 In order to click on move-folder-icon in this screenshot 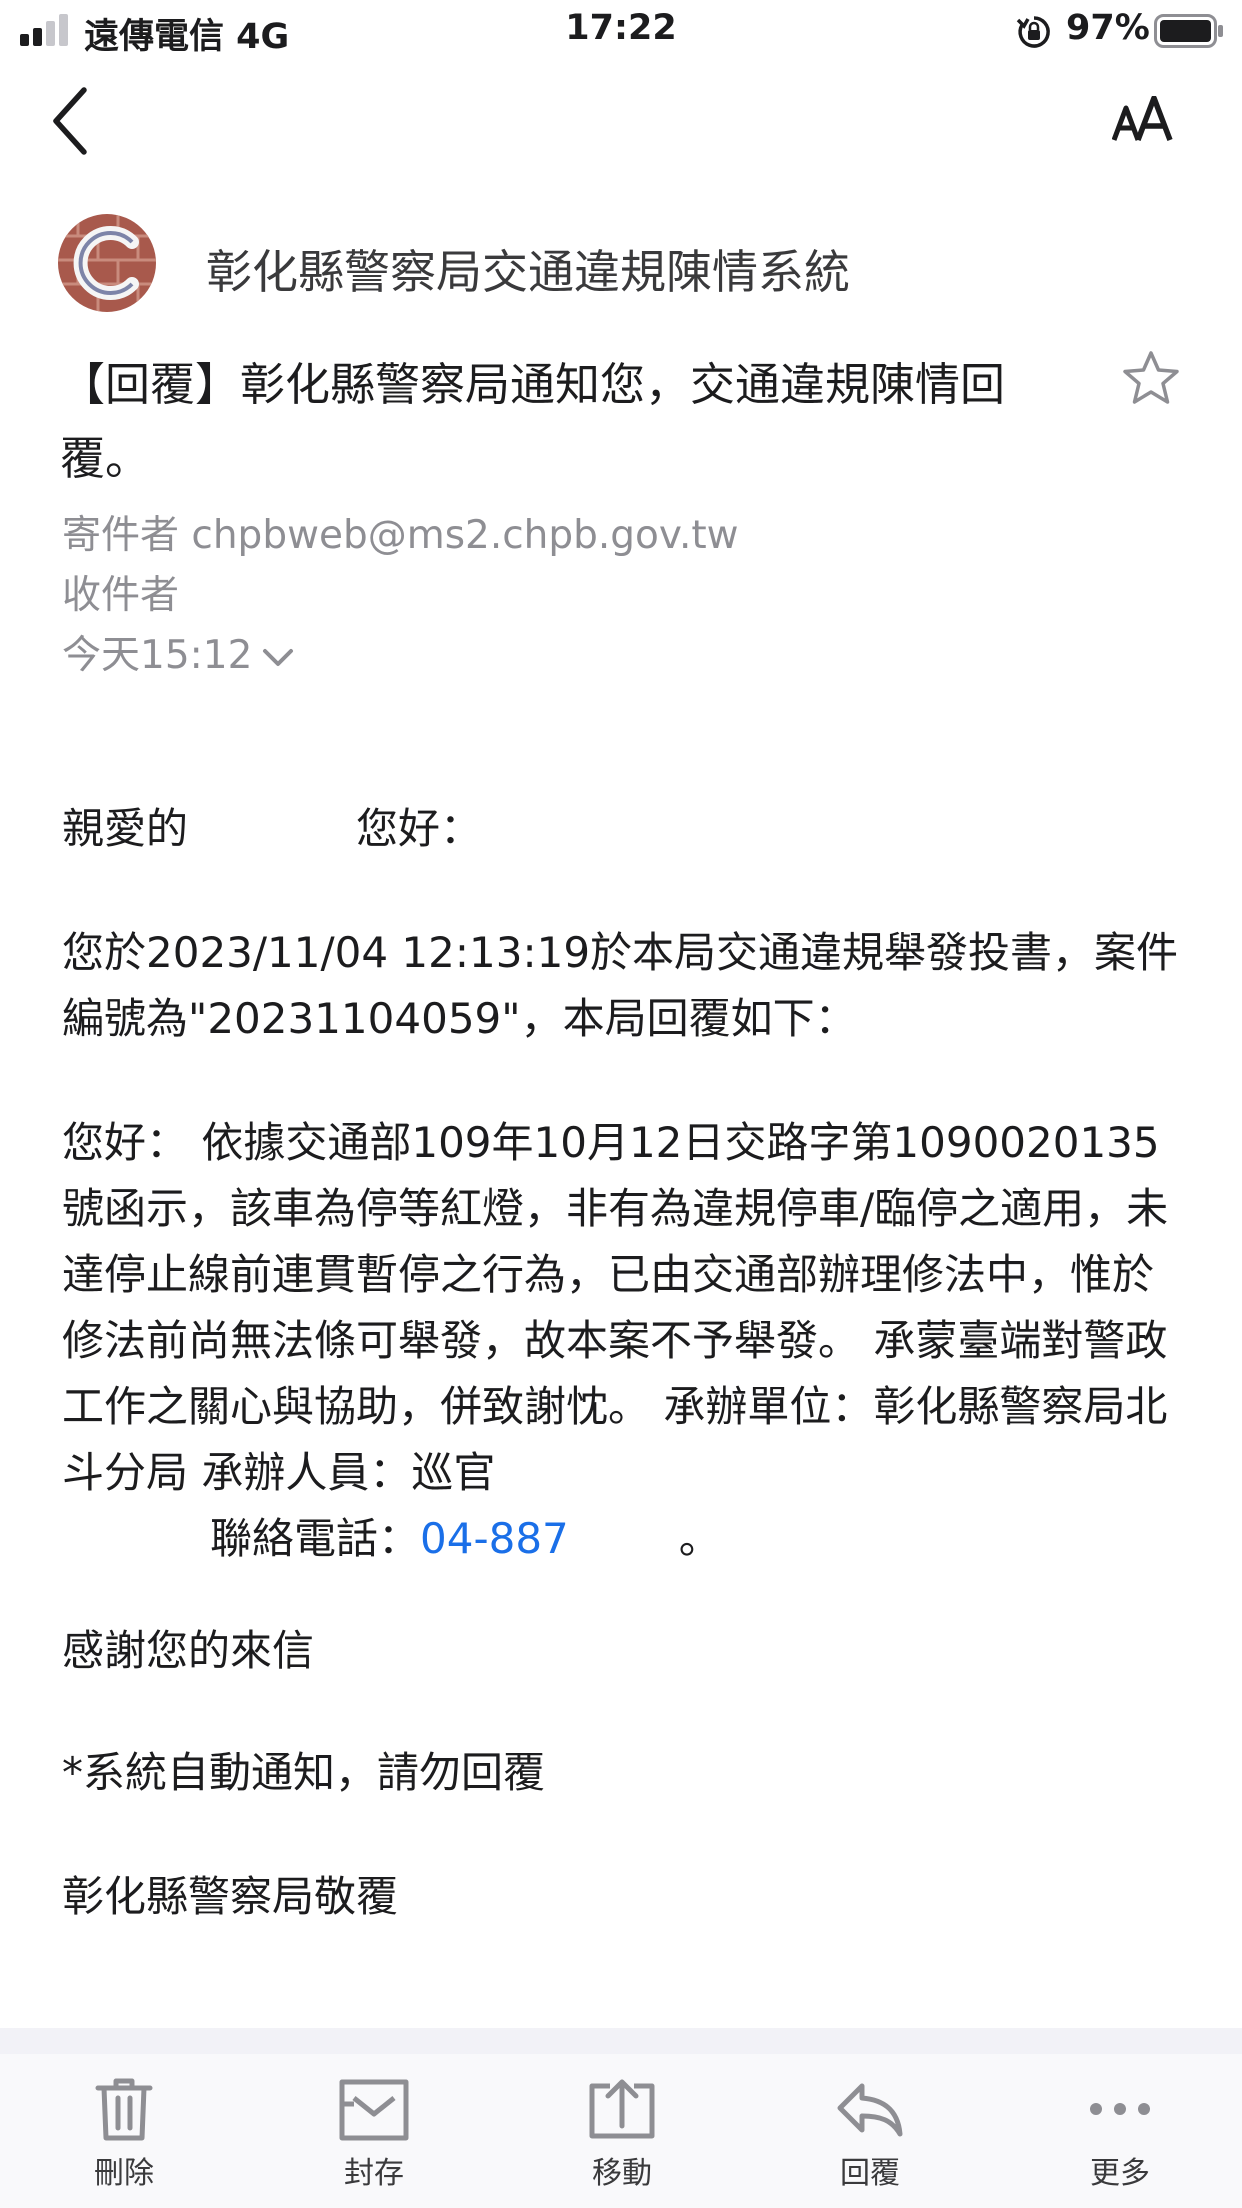, I will do `click(622, 2109)`.